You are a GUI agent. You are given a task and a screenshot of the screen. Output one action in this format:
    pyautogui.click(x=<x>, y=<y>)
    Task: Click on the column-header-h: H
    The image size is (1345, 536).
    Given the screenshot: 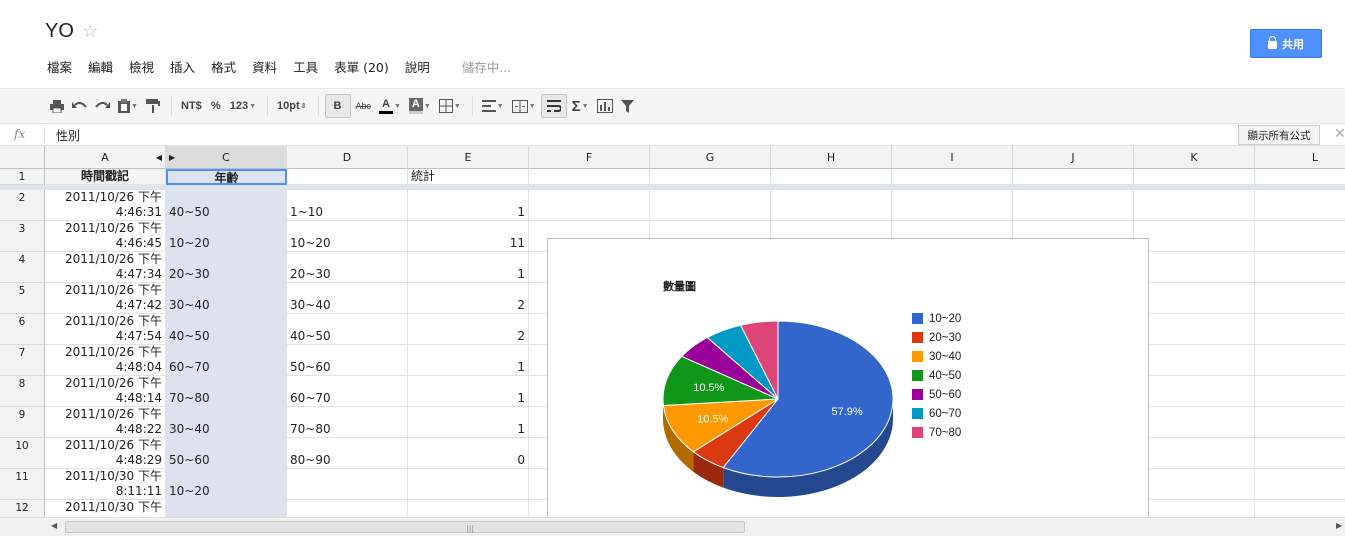 What is the action you would take?
    pyautogui.click(x=831, y=157)
    